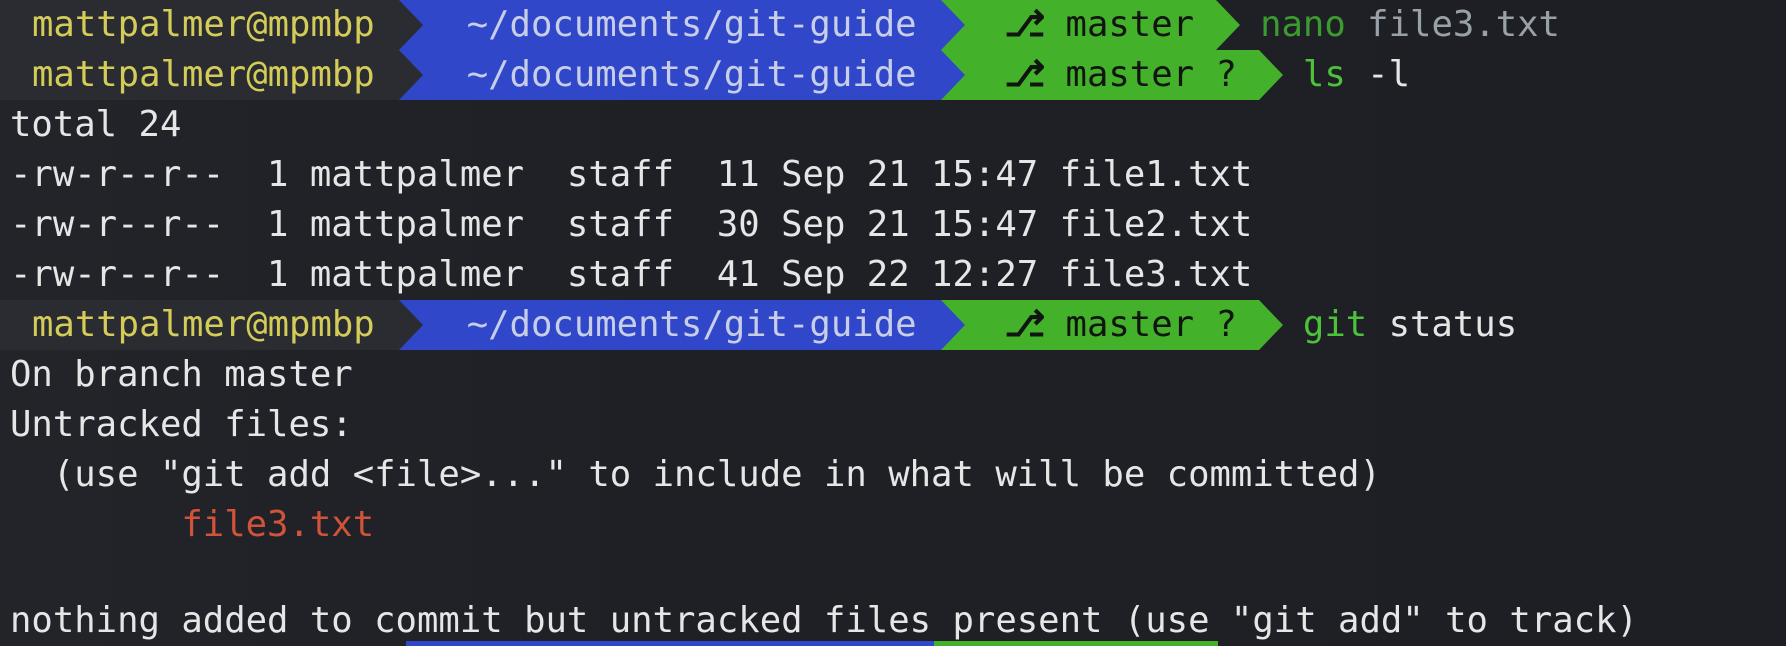 The image size is (1786, 646). What do you see at coordinates (181, 424) in the screenshot?
I see `git-status-untracked-header: Untracked files:` at bounding box center [181, 424].